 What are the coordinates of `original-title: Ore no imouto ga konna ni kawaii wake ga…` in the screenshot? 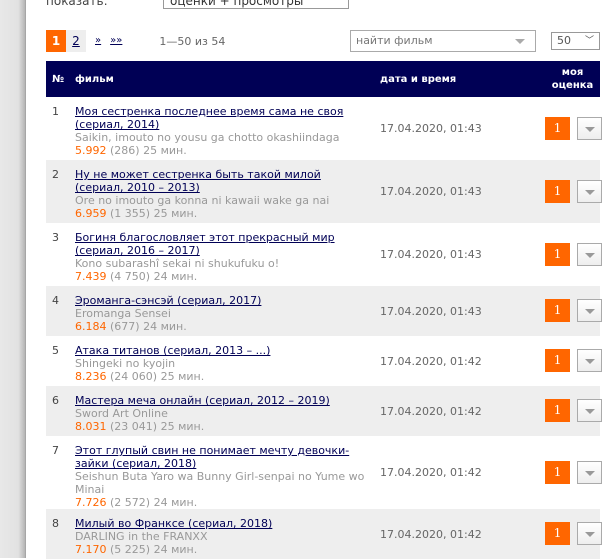 It's located at (202, 200).